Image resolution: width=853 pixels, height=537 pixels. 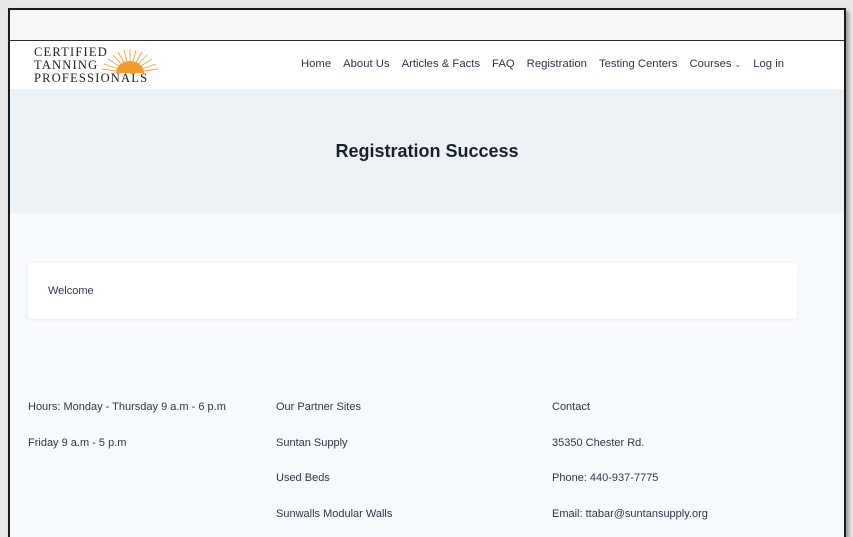 What do you see at coordinates (303, 478) in the screenshot?
I see `footer-link-used-beds: Used Beds` at bounding box center [303, 478].